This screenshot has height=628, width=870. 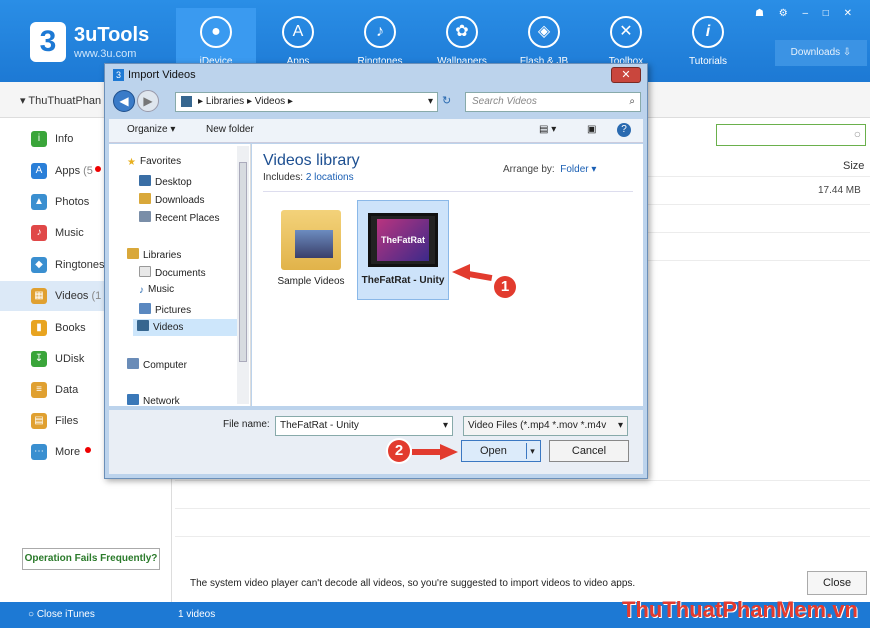 I want to click on books-icon: ▮, so click(x=39, y=328).